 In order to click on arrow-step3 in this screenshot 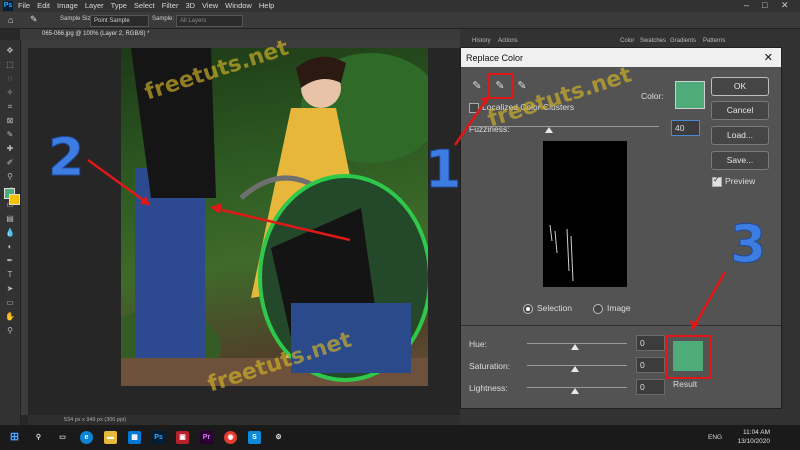, I will do `click(708, 301)`.